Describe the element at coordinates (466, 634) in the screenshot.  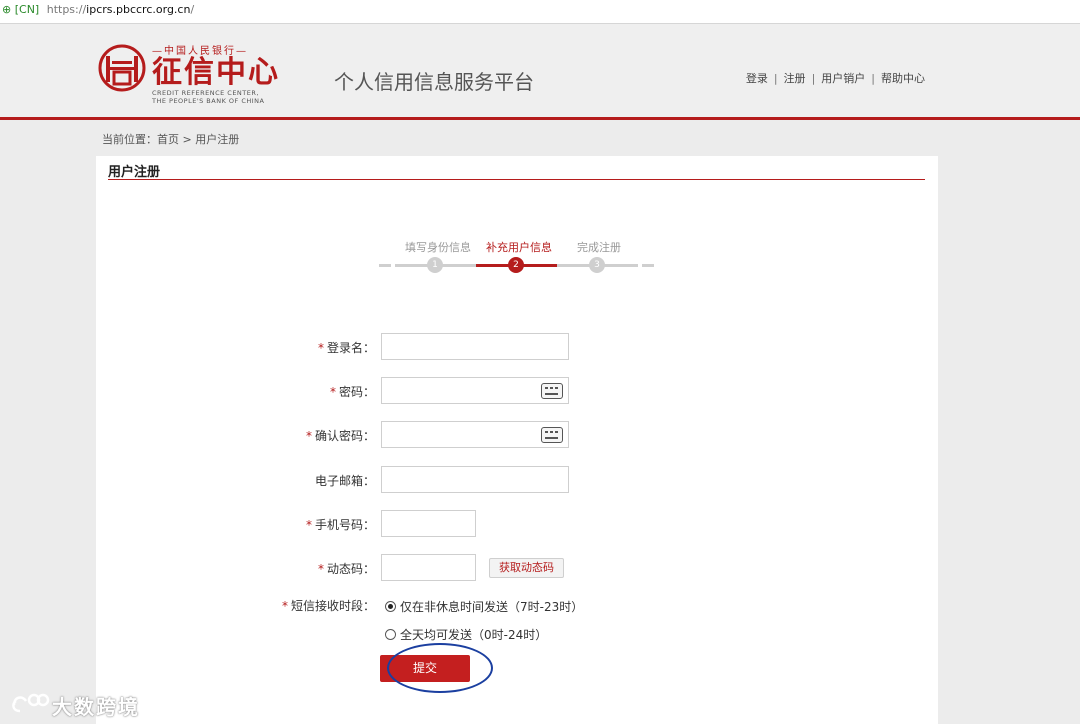
I see `sms-option-allday: 全天均可发送（0时-24时）` at that location.